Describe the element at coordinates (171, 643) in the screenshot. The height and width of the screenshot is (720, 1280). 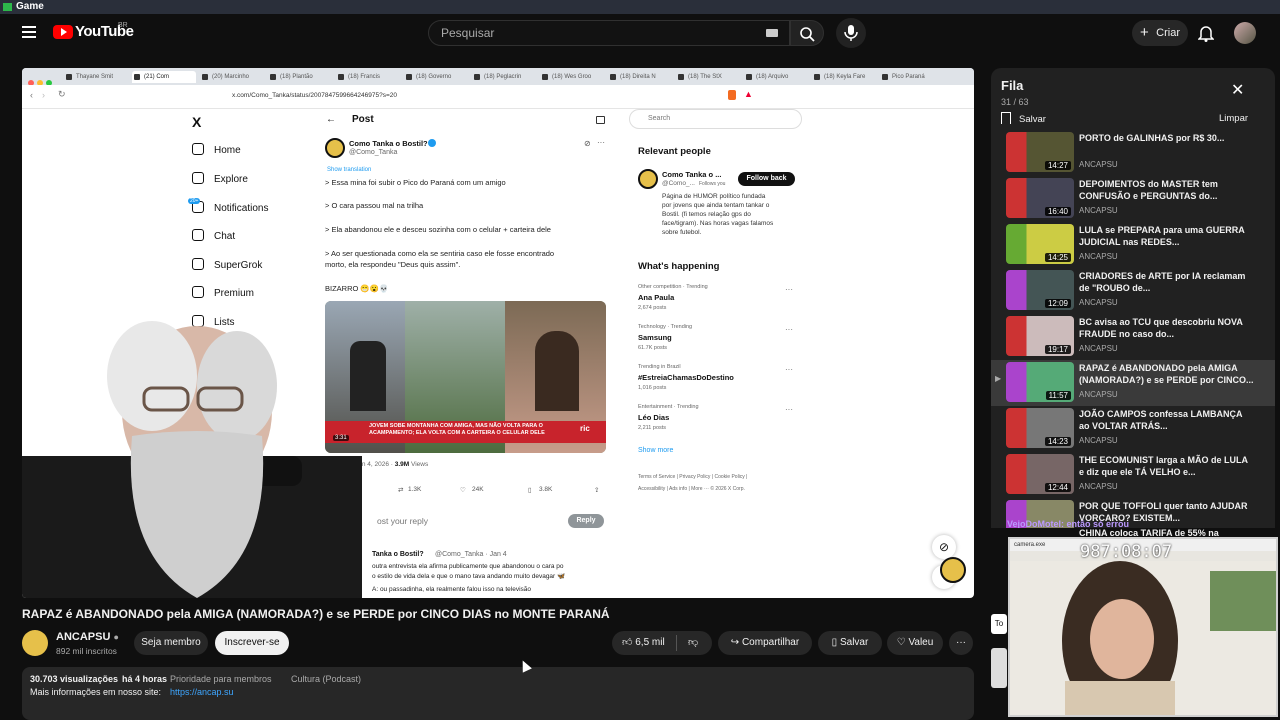
I see `join-button: Seja membro` at that location.